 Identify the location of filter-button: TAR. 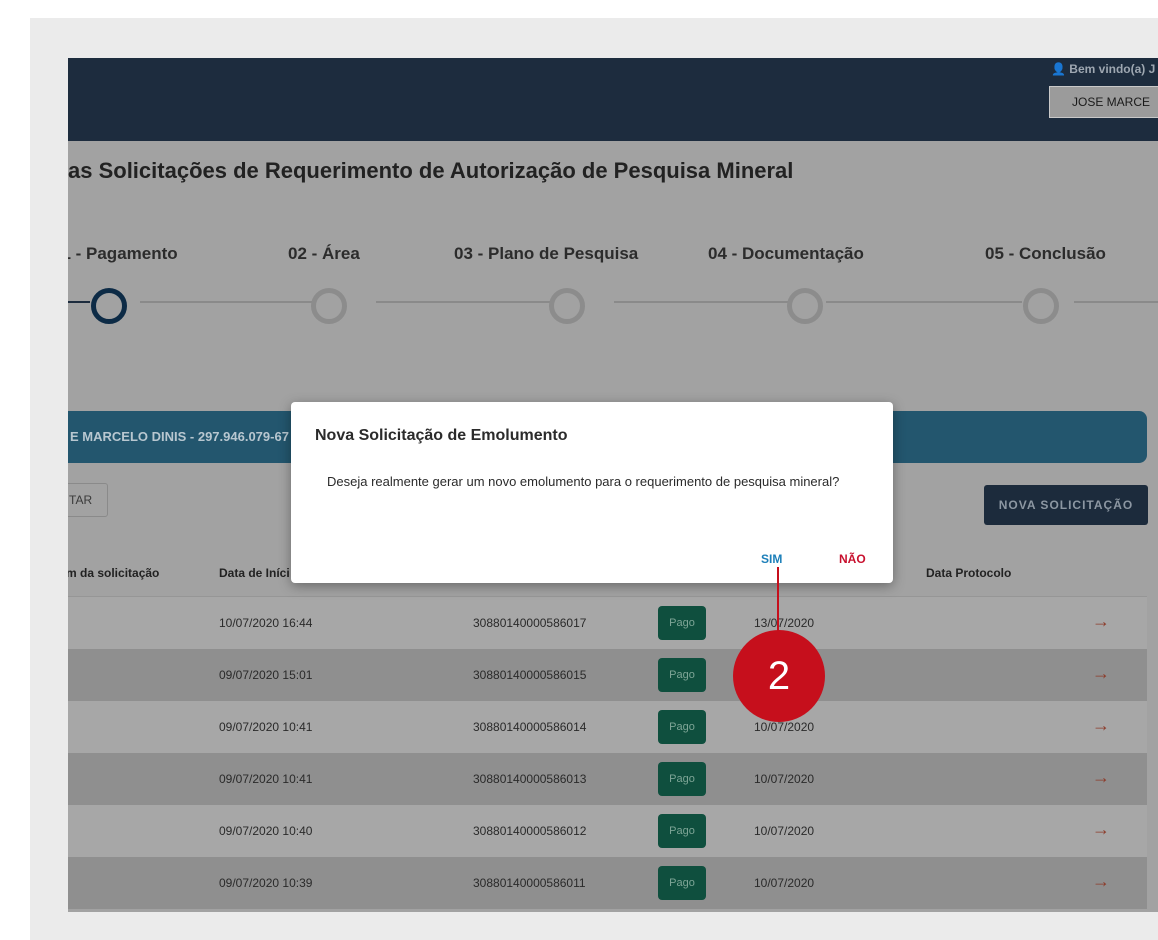
(88, 500).